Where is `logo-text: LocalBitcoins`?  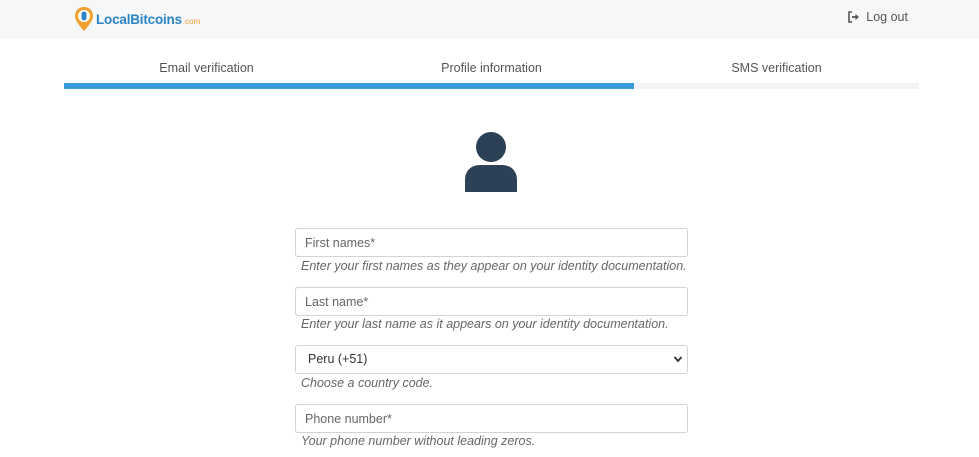 logo-text: LocalBitcoins is located at coordinates (139, 19).